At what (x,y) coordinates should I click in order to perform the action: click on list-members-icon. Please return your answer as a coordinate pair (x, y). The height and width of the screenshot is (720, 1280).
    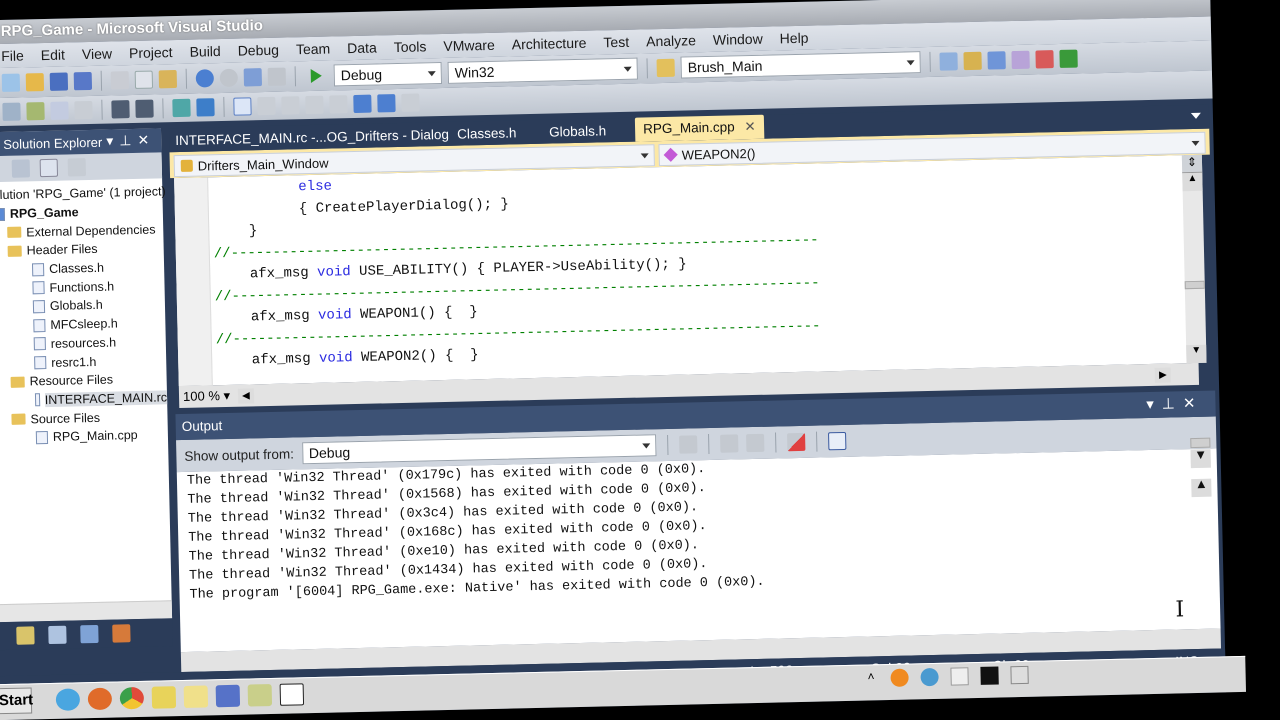
    Looking at the image, I should click on (83, 110).